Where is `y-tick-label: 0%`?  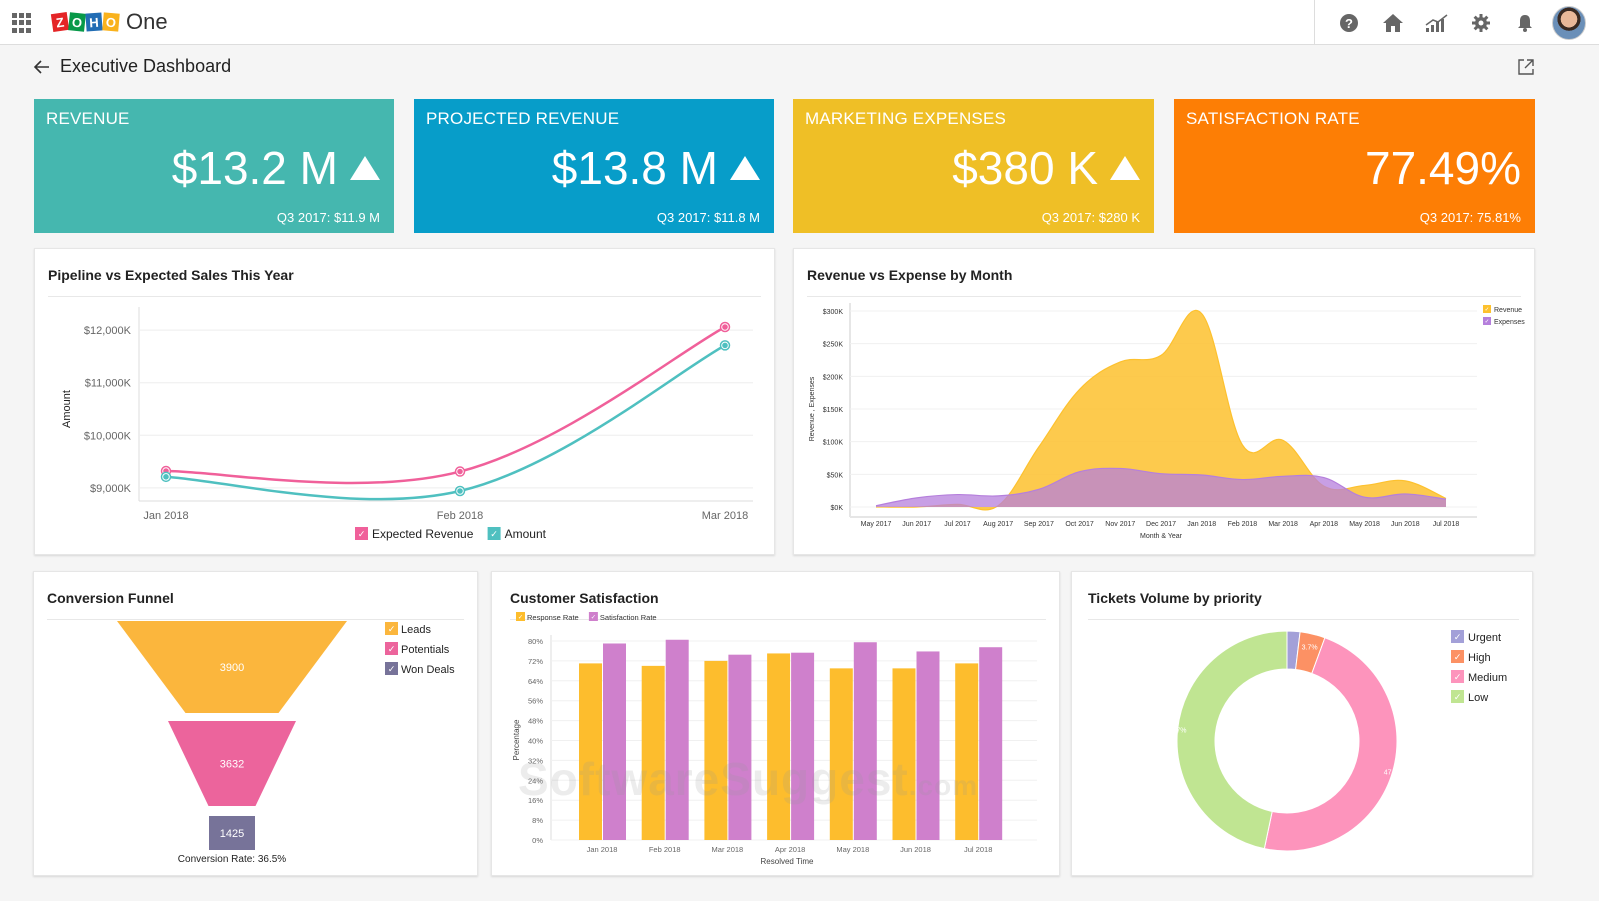
y-tick-label: 0% is located at coordinates (537, 840).